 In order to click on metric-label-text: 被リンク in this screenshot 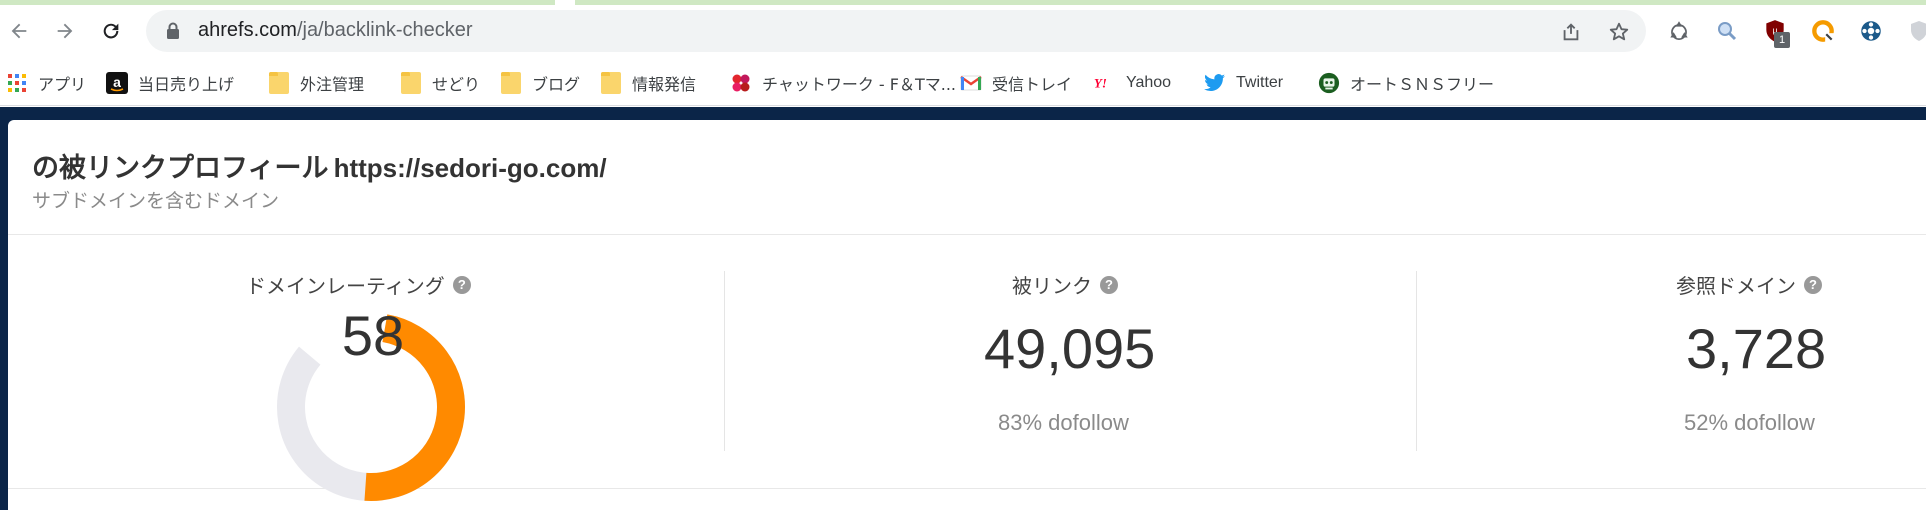, I will do `click(1052, 286)`.